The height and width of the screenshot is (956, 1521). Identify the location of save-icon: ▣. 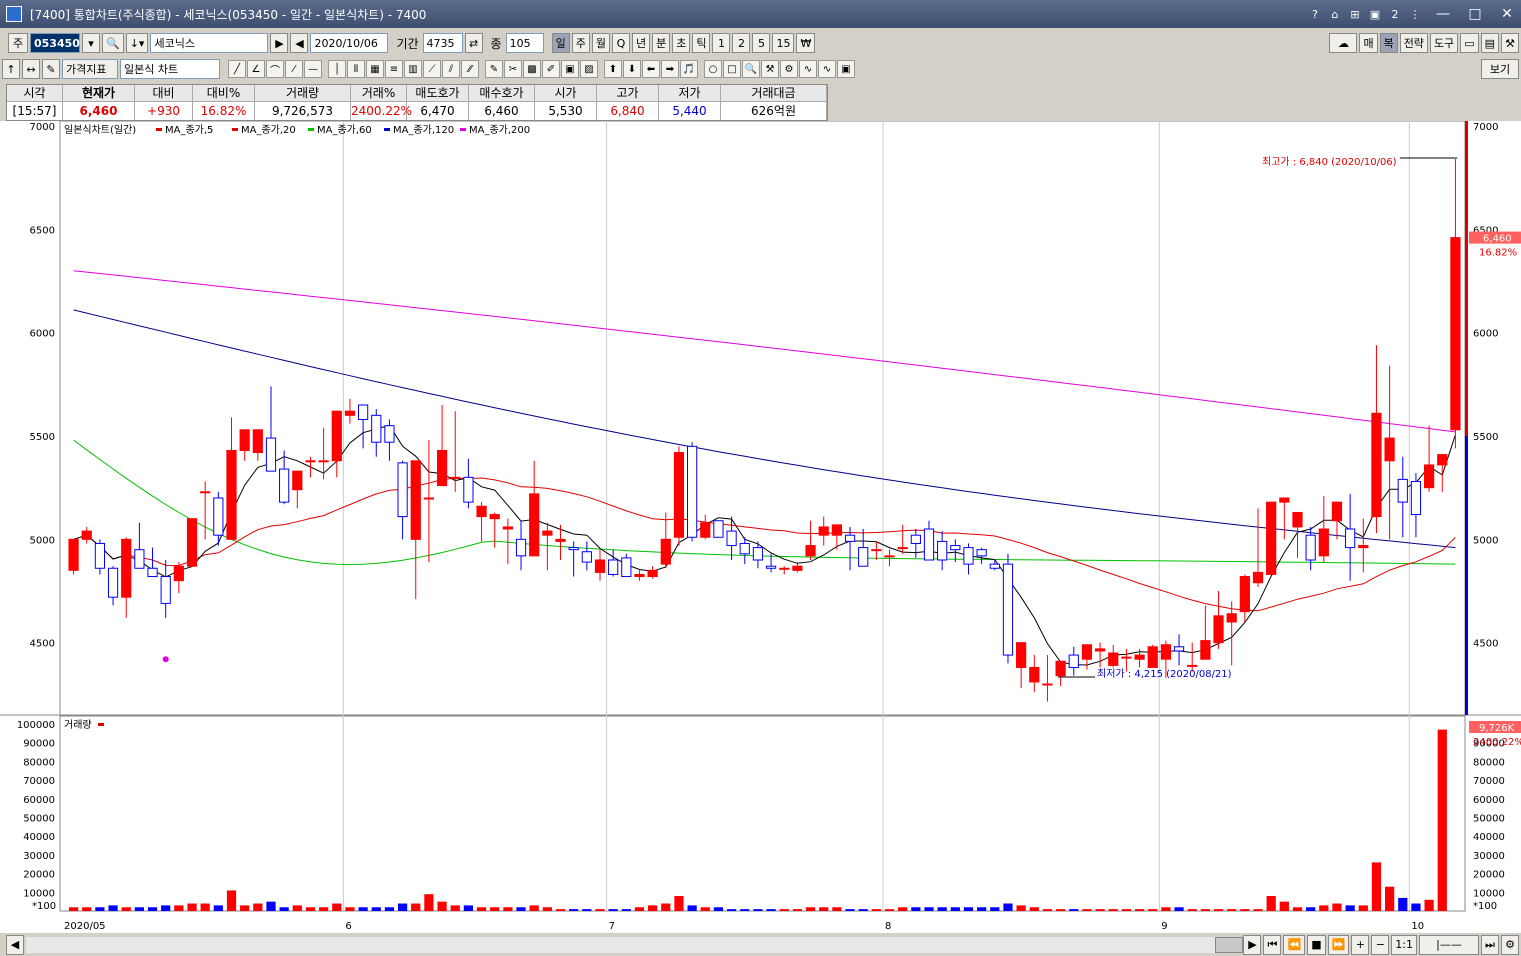
(1375, 14).